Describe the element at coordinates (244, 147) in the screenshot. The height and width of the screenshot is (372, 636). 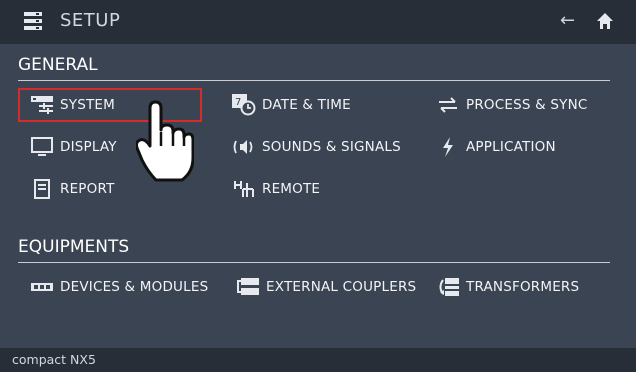
I see `speaker-icon` at that location.